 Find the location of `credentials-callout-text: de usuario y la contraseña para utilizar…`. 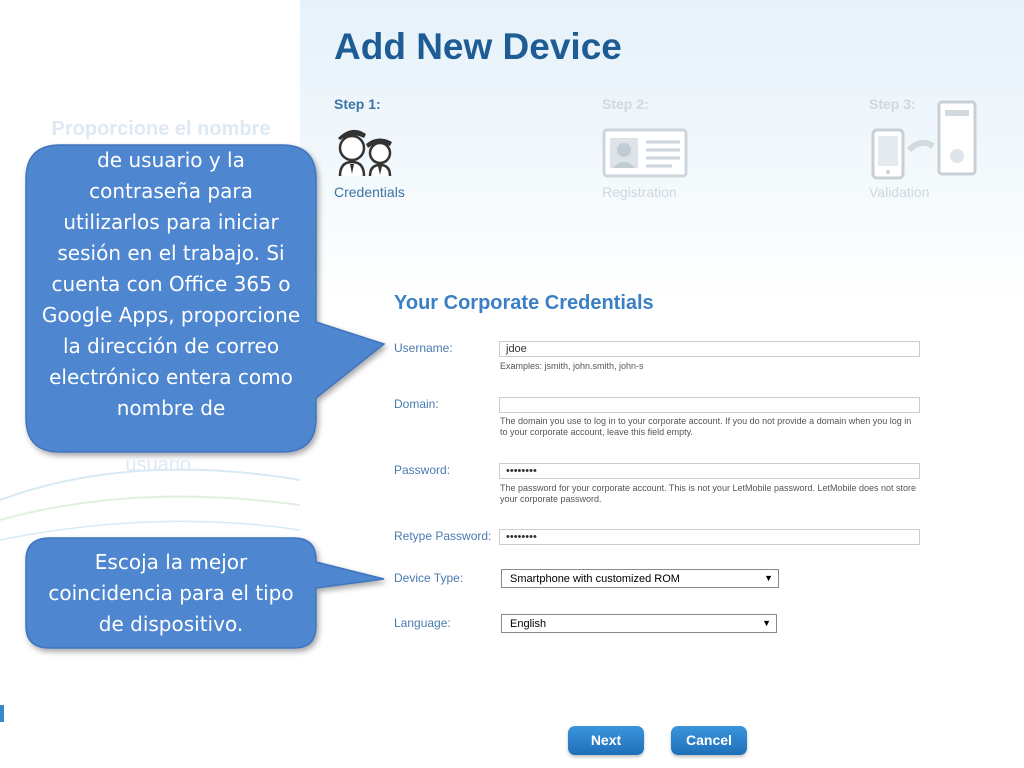

credentials-callout-text: de usuario y la contraseña para utilizar… is located at coordinates (171, 284).